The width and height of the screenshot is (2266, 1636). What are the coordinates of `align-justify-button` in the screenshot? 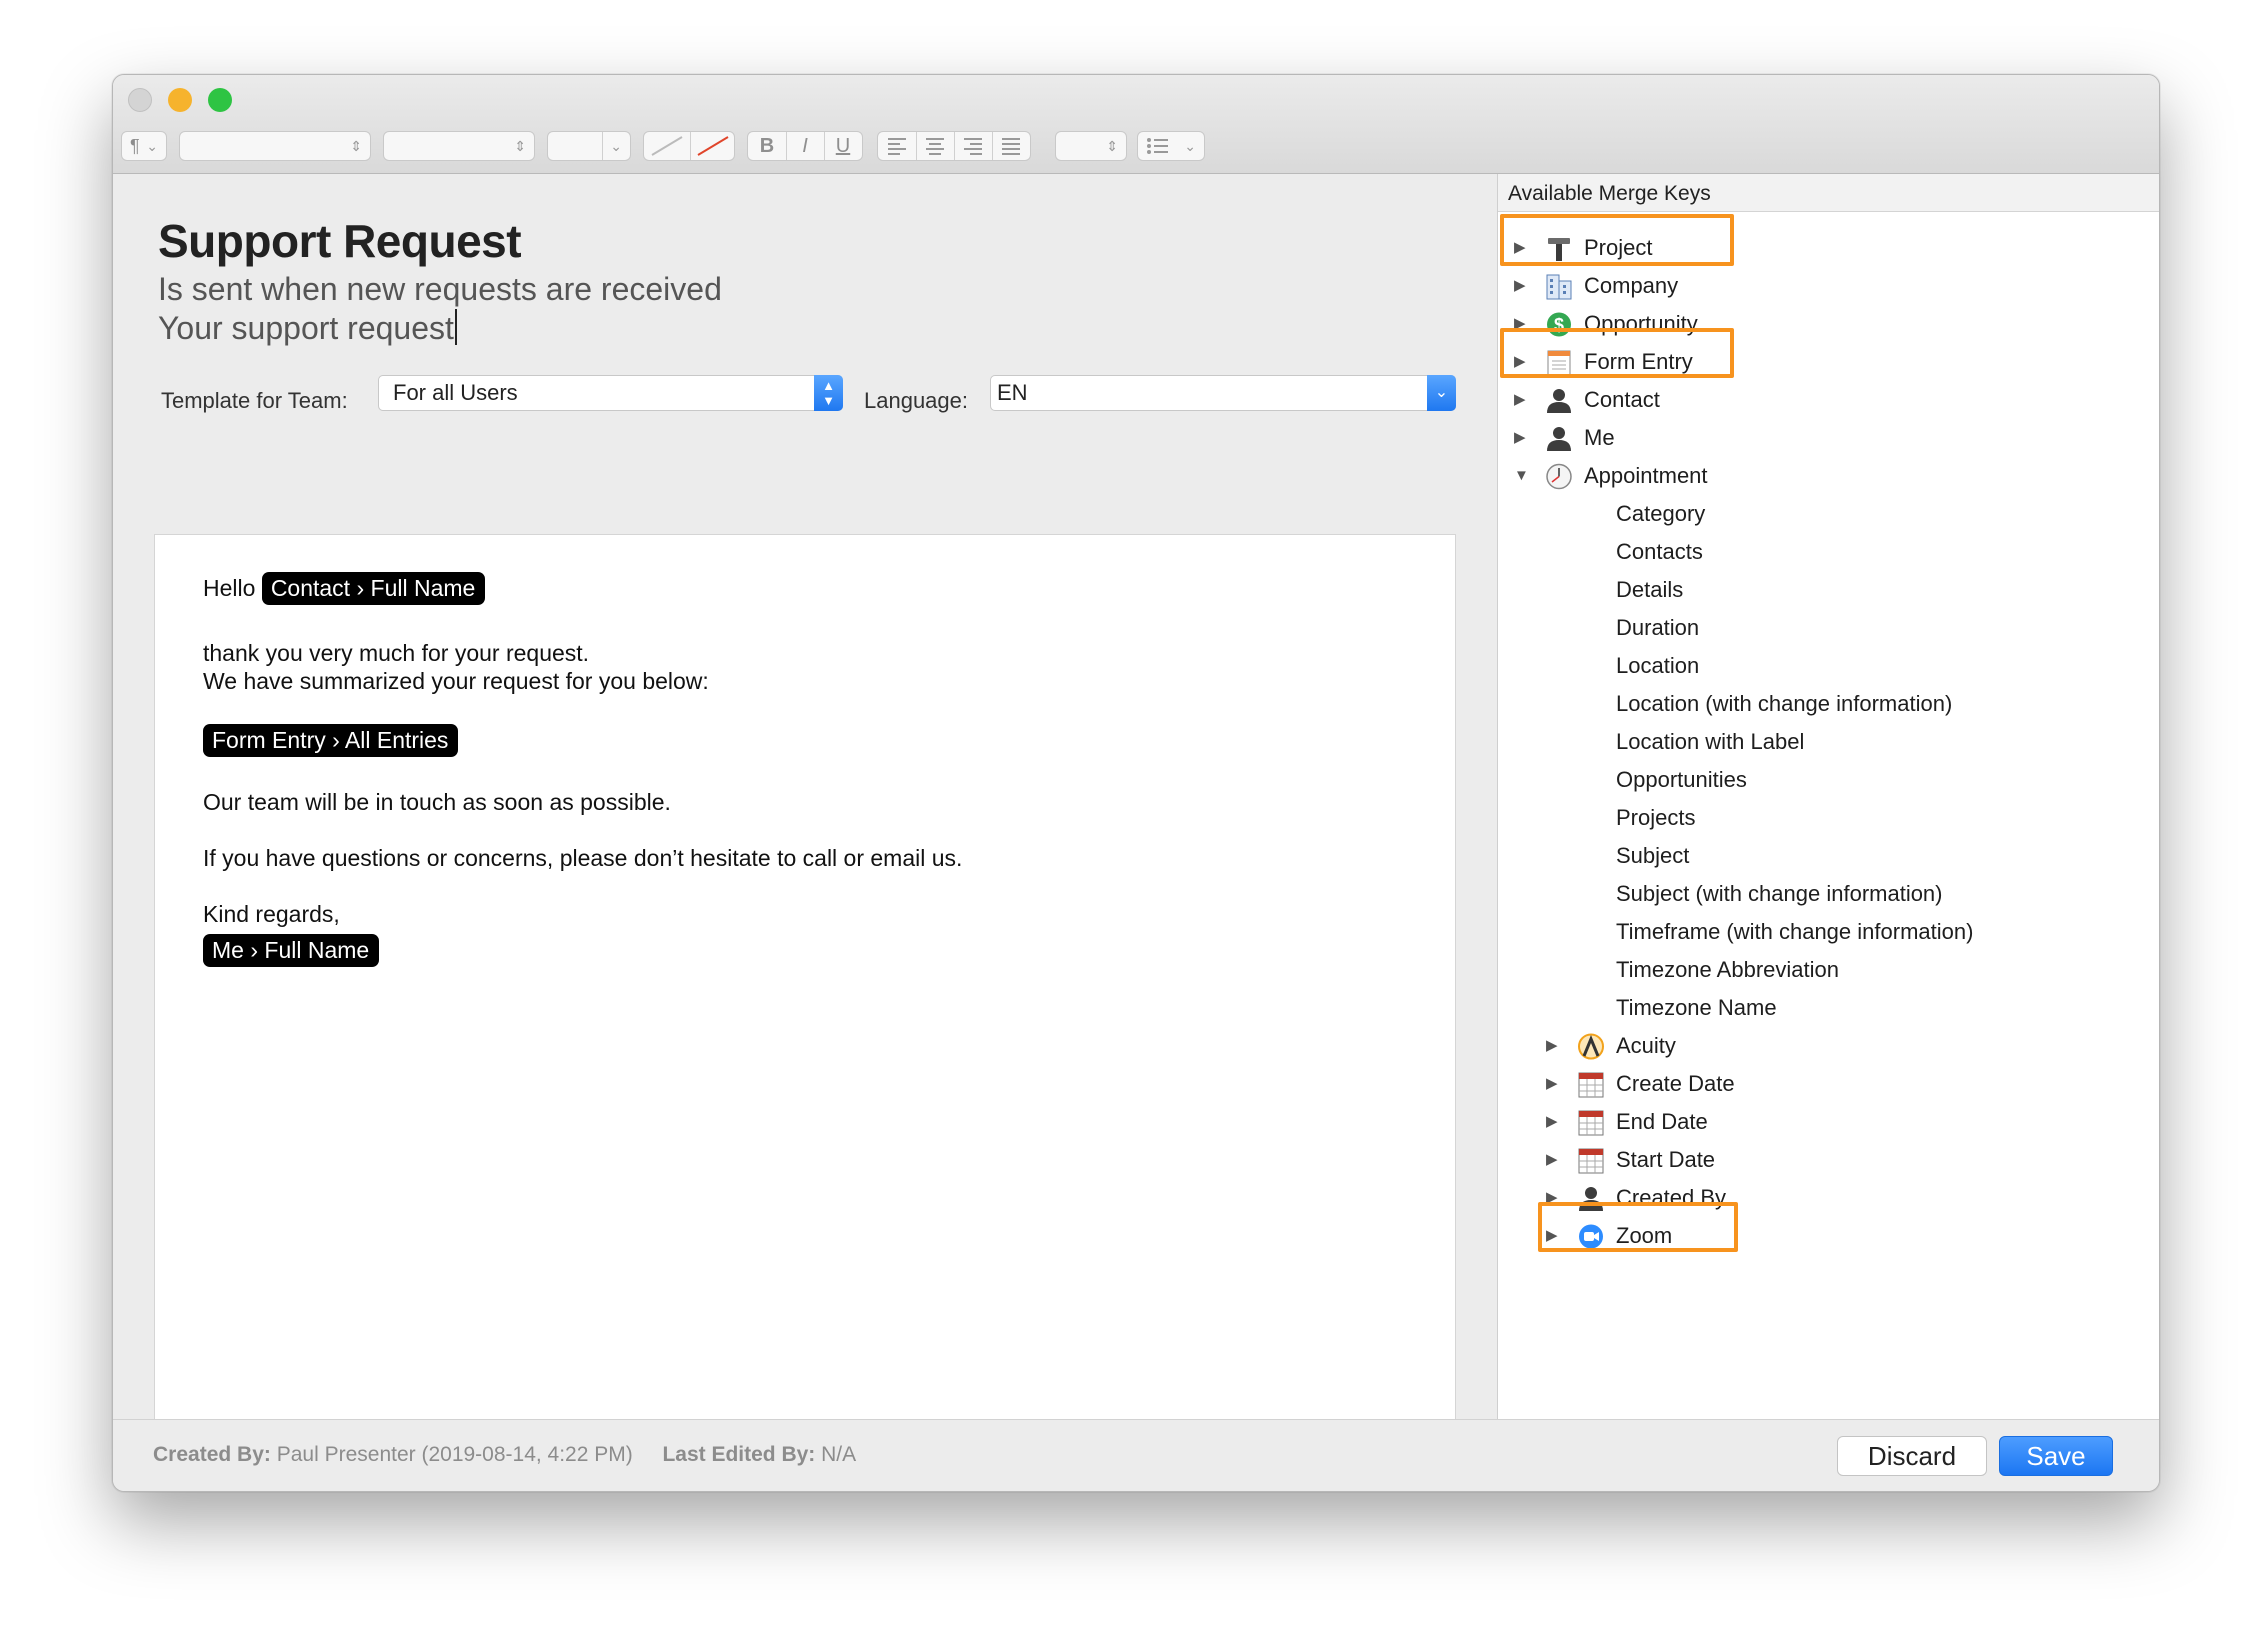 It's located at (1011, 146).